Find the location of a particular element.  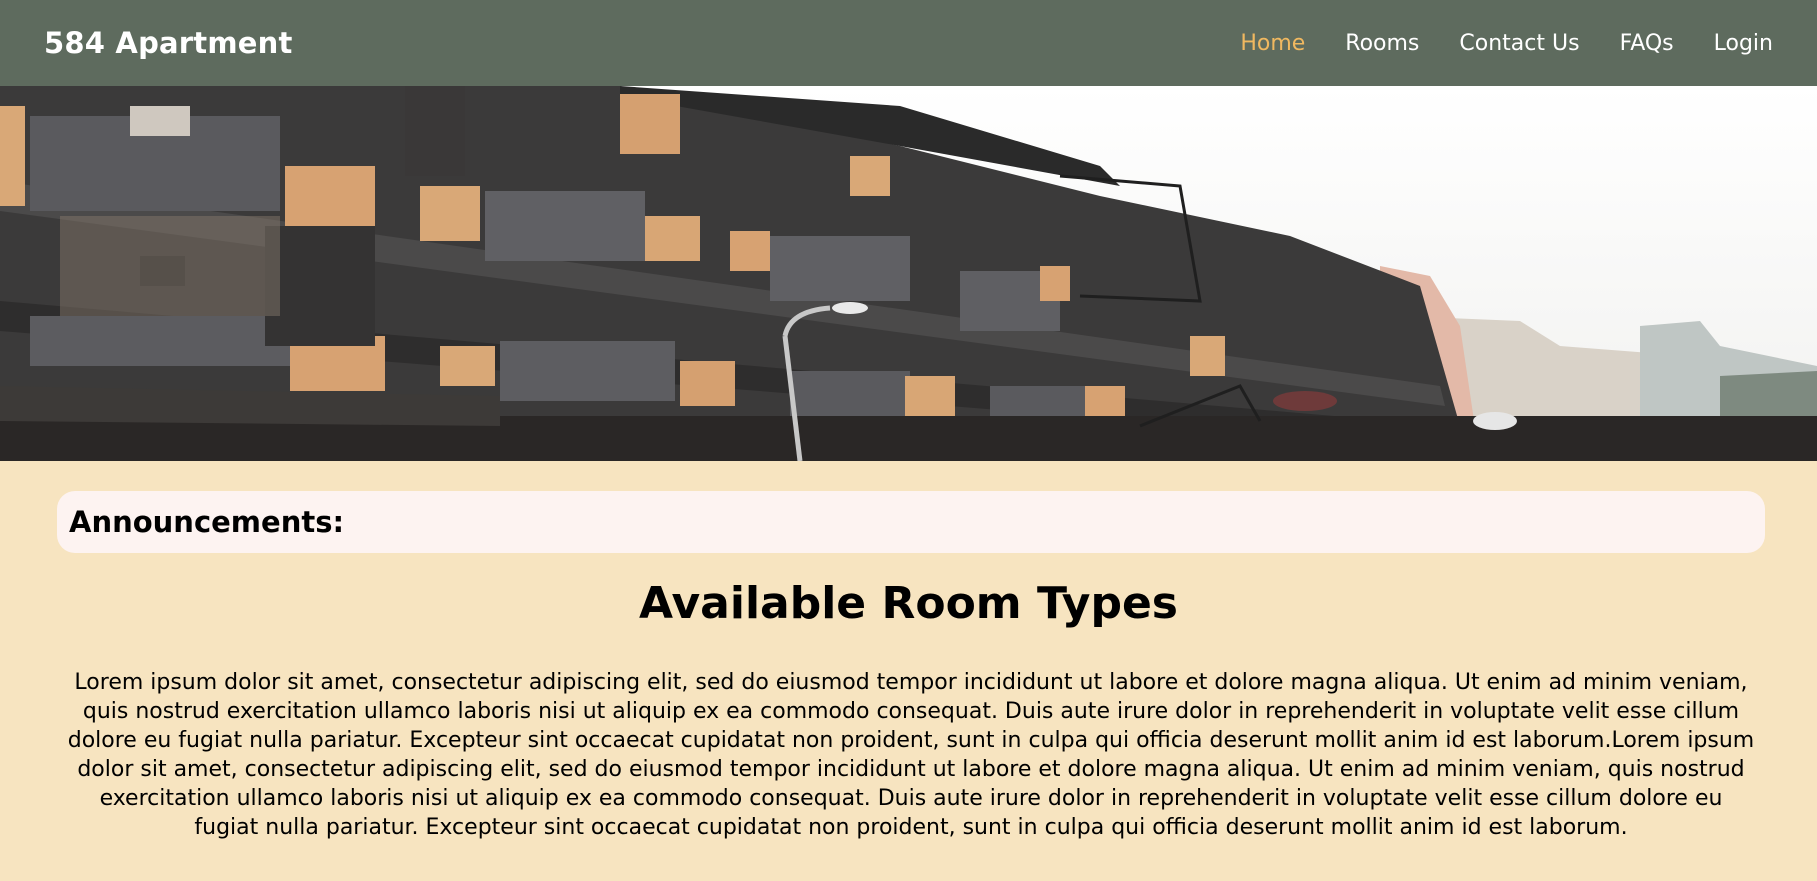

nav-link-faqs: FAQs is located at coordinates (1647, 43).